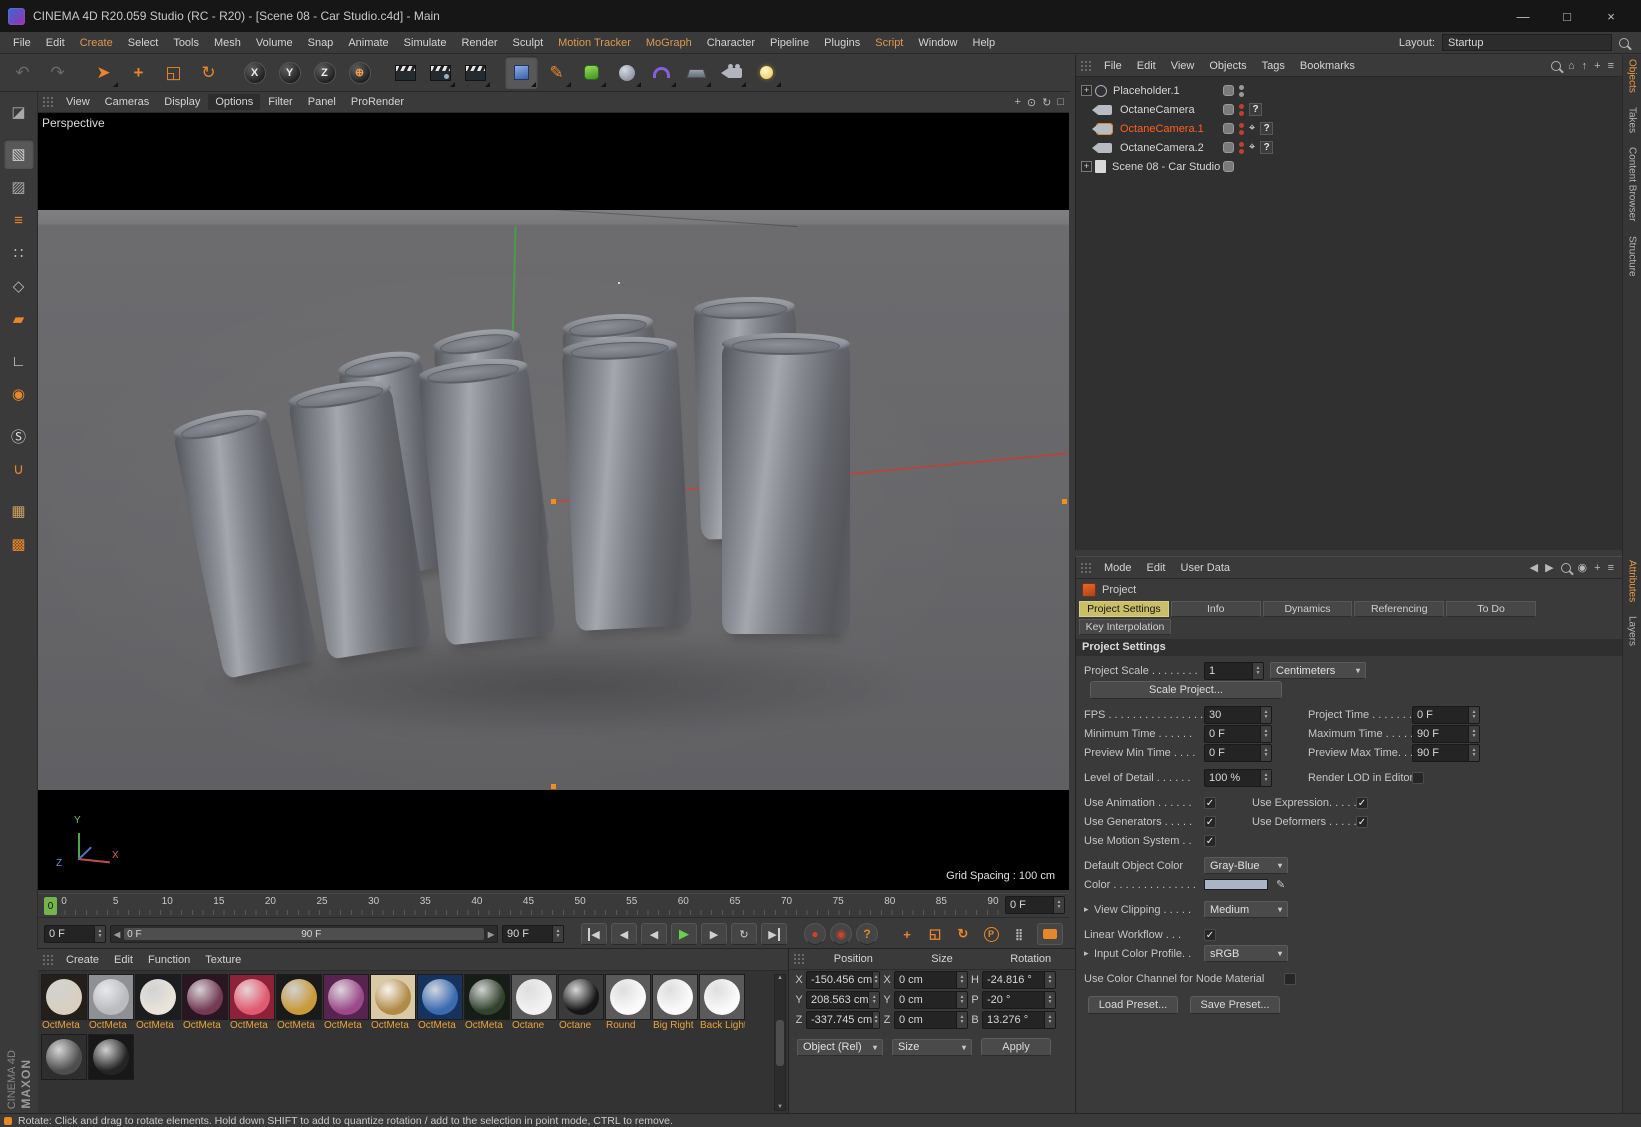 The image size is (1641, 1127). I want to click on home-icon: ⌂, so click(1571, 66).